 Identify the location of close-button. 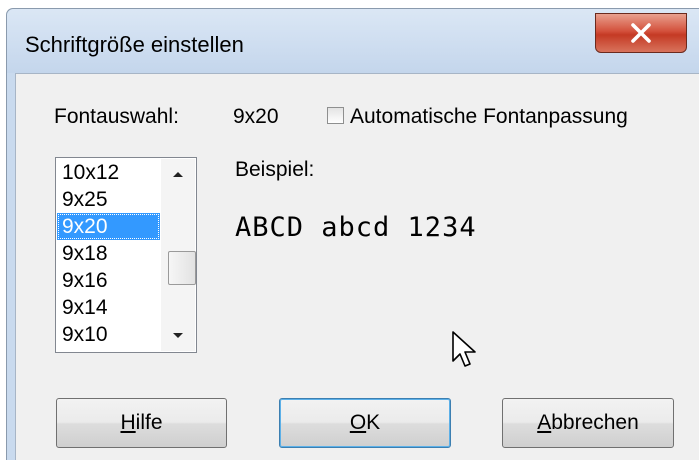
(641, 33).